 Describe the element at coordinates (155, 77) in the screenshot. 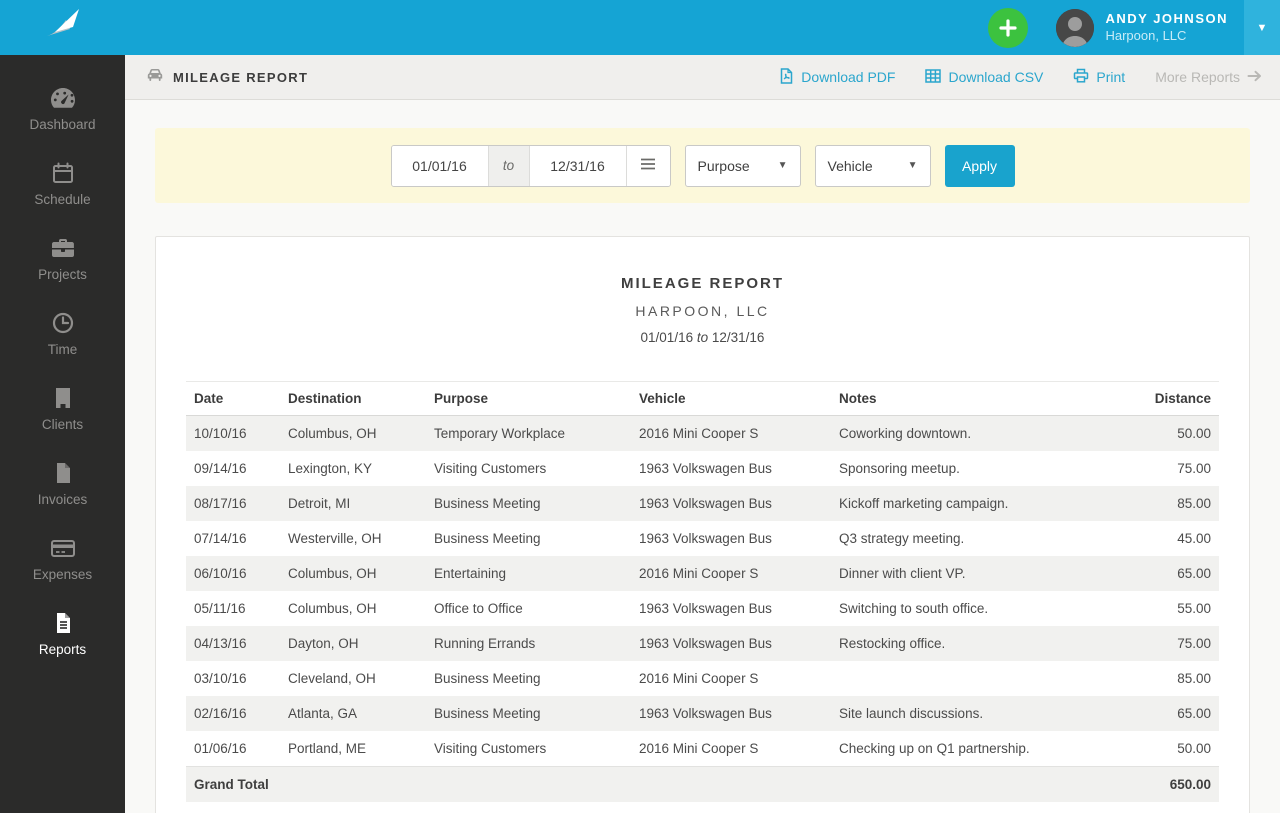

I see `car-icon` at that location.